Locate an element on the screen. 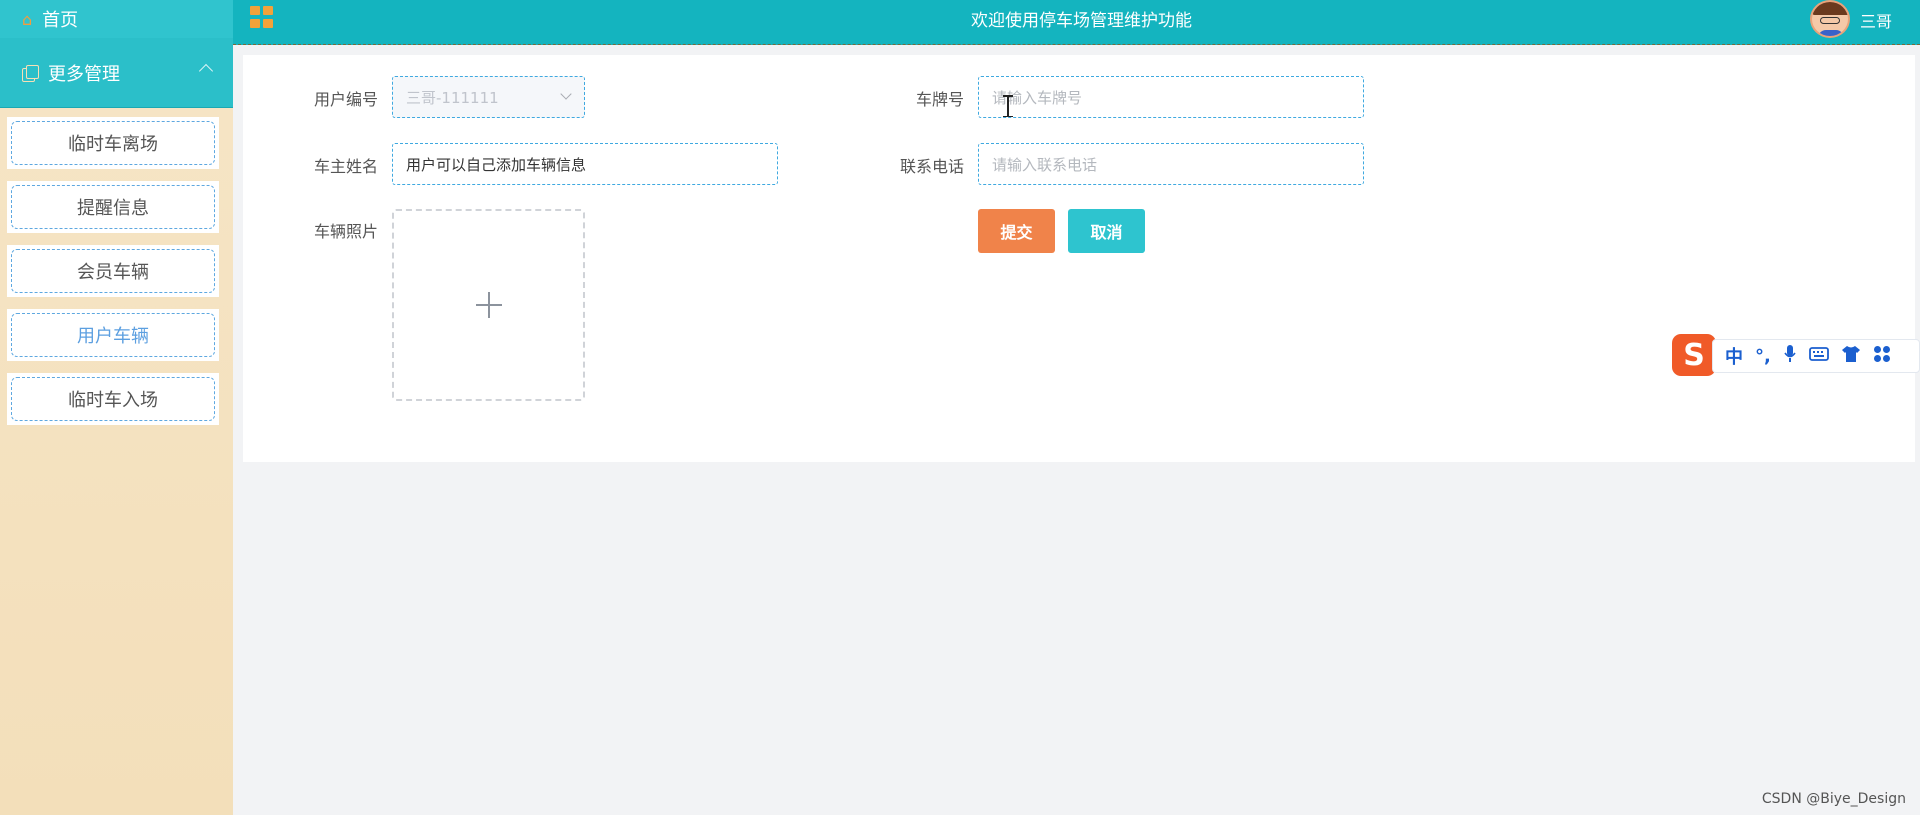 This screenshot has width=1920, height=815. sidebar-item-label: 临时车入场 is located at coordinates (113, 399).